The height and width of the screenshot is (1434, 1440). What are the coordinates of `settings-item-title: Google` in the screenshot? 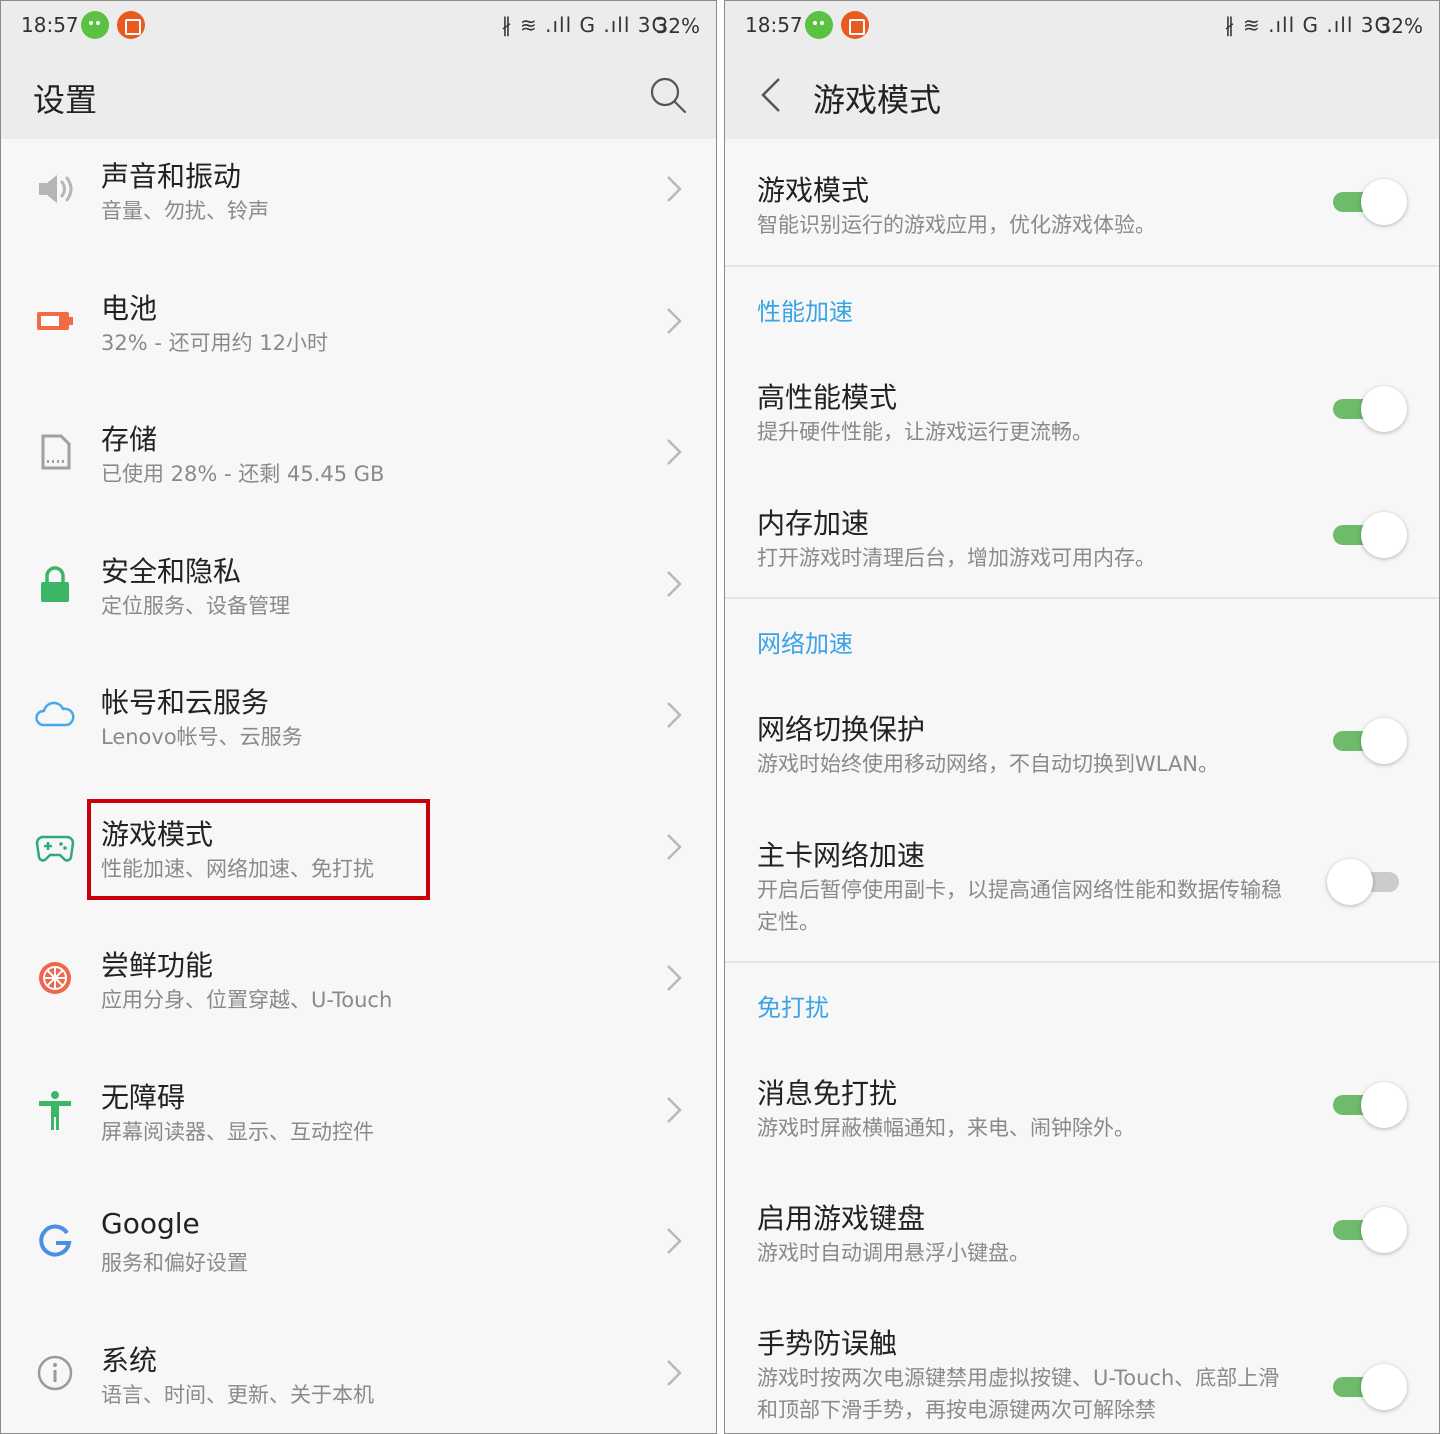 It's located at (150, 1223).